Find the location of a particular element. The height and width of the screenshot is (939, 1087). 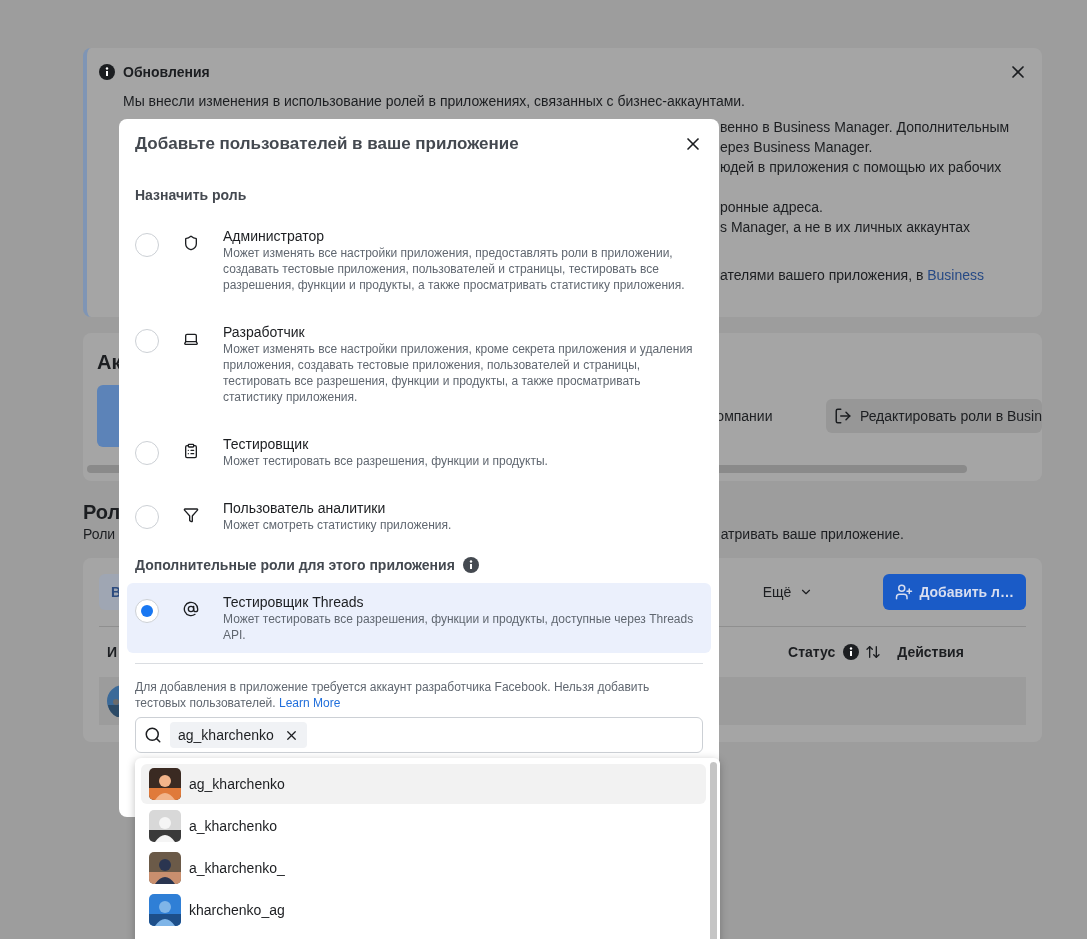

sort-icon is located at coordinates (873, 652).